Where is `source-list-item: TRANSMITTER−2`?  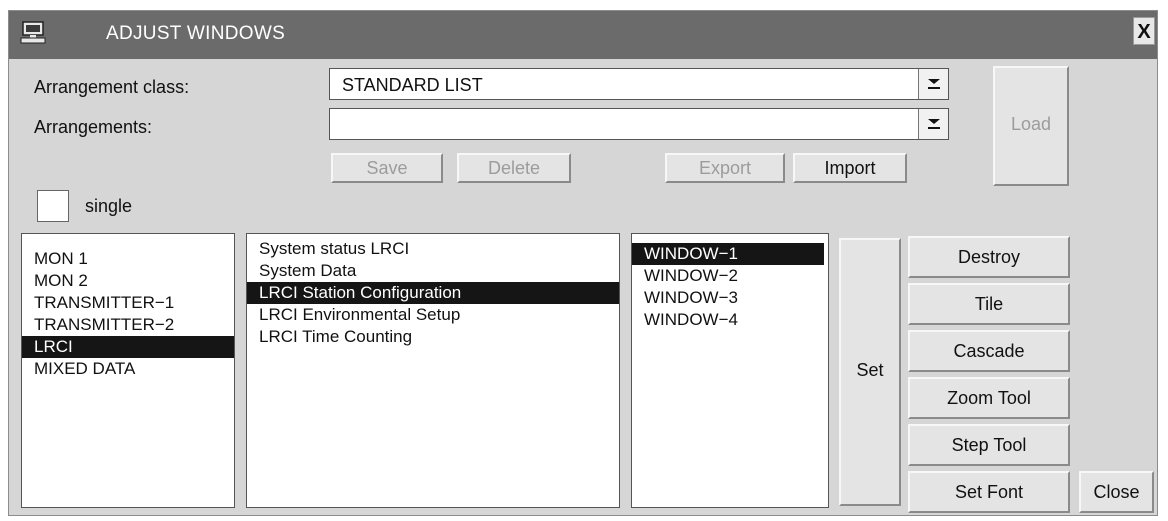
source-list-item: TRANSMITTER−2 is located at coordinates (128, 325).